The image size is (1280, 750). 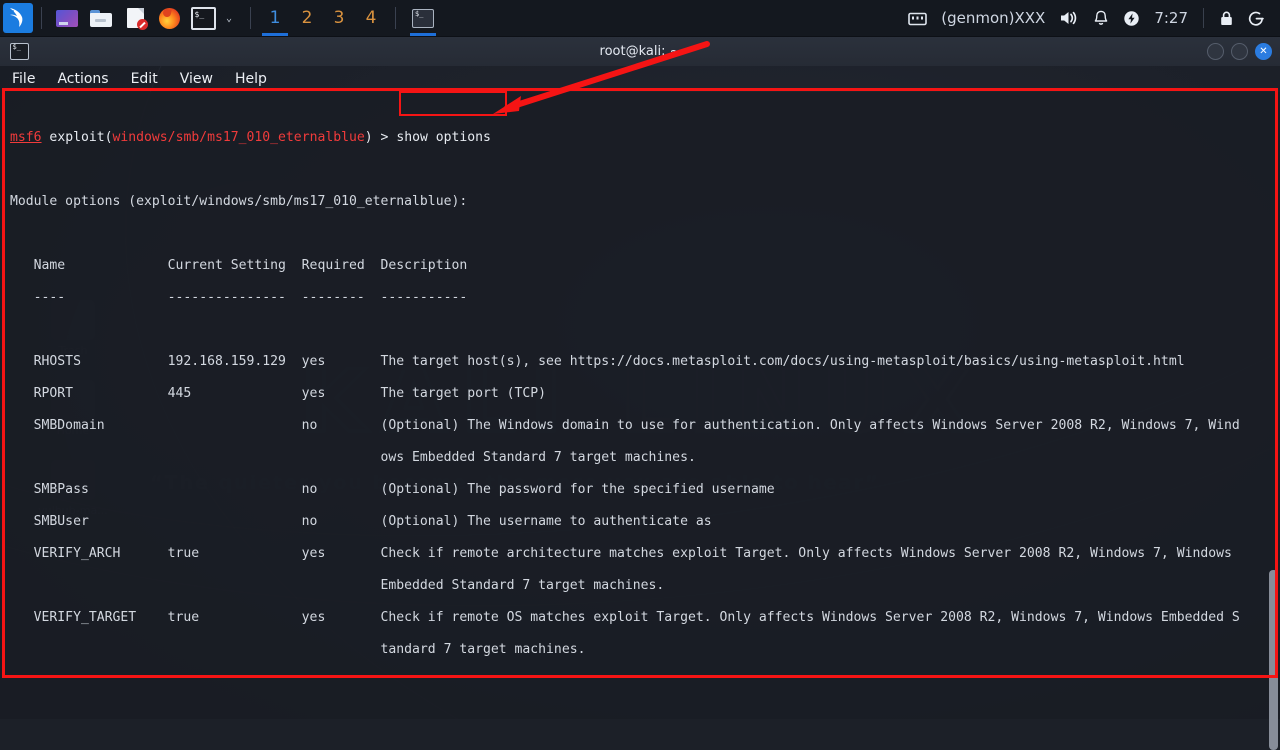 What do you see at coordinates (101, 18) in the screenshot?
I see `file-manager-icon` at bounding box center [101, 18].